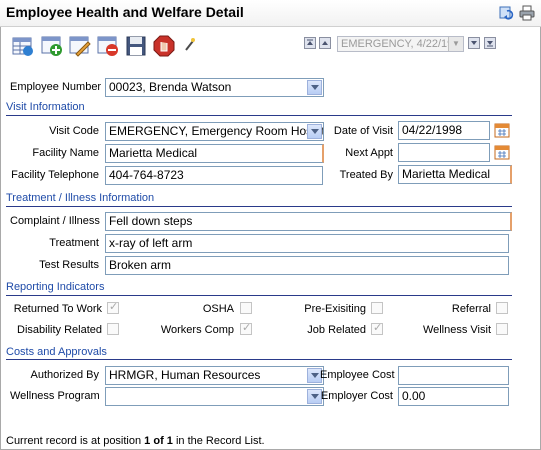 The height and width of the screenshot is (450, 541). I want to click on last-icon, so click(490, 44).